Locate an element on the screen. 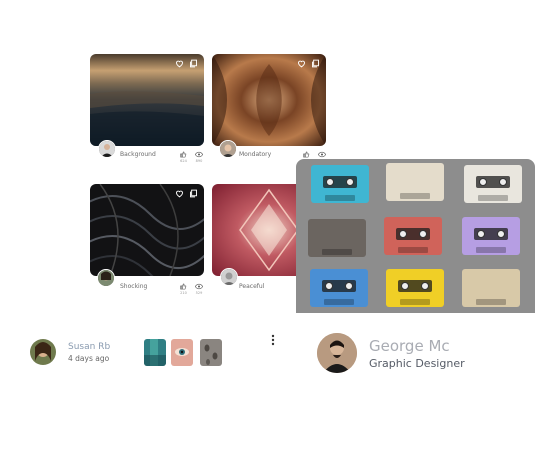  cassette-red is located at coordinates (413, 236).